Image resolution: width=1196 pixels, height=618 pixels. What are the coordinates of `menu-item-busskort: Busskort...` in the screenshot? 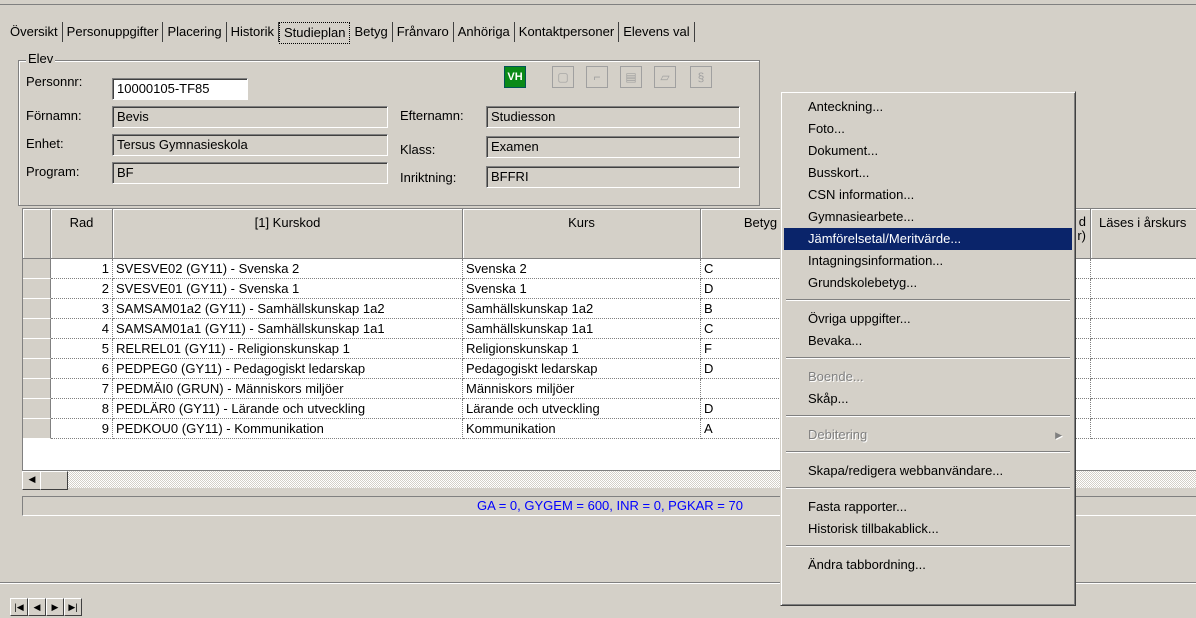 It's located at (928, 173).